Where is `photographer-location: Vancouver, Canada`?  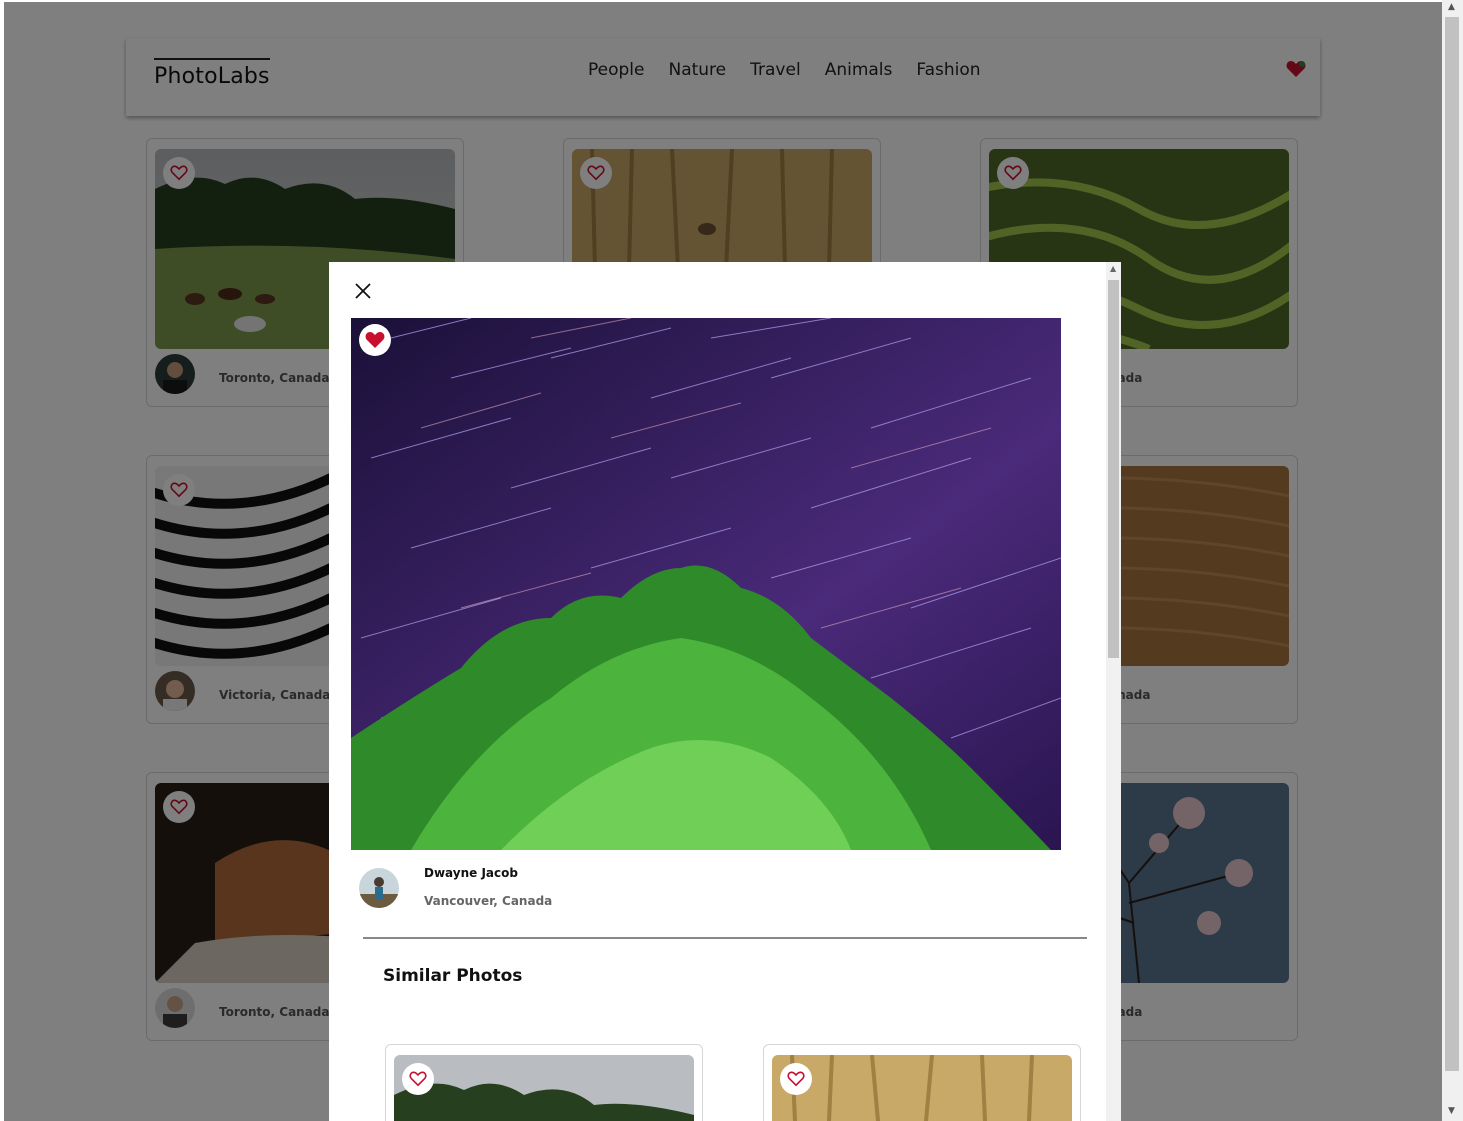 photographer-location: Vancouver, Canada is located at coordinates (488, 901).